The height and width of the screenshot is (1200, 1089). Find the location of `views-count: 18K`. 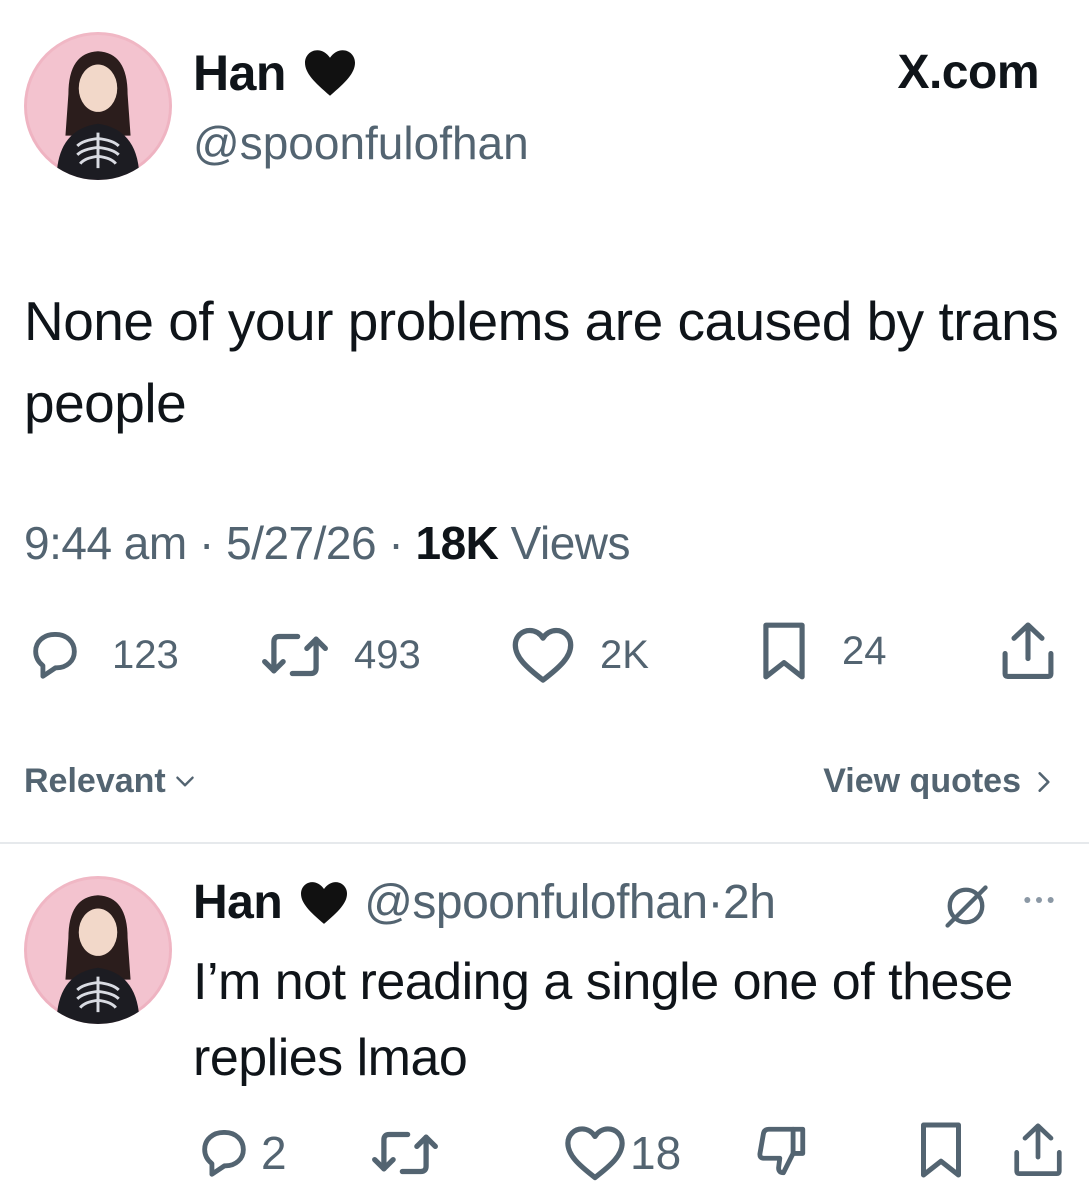

views-count: 18K is located at coordinates (457, 543).